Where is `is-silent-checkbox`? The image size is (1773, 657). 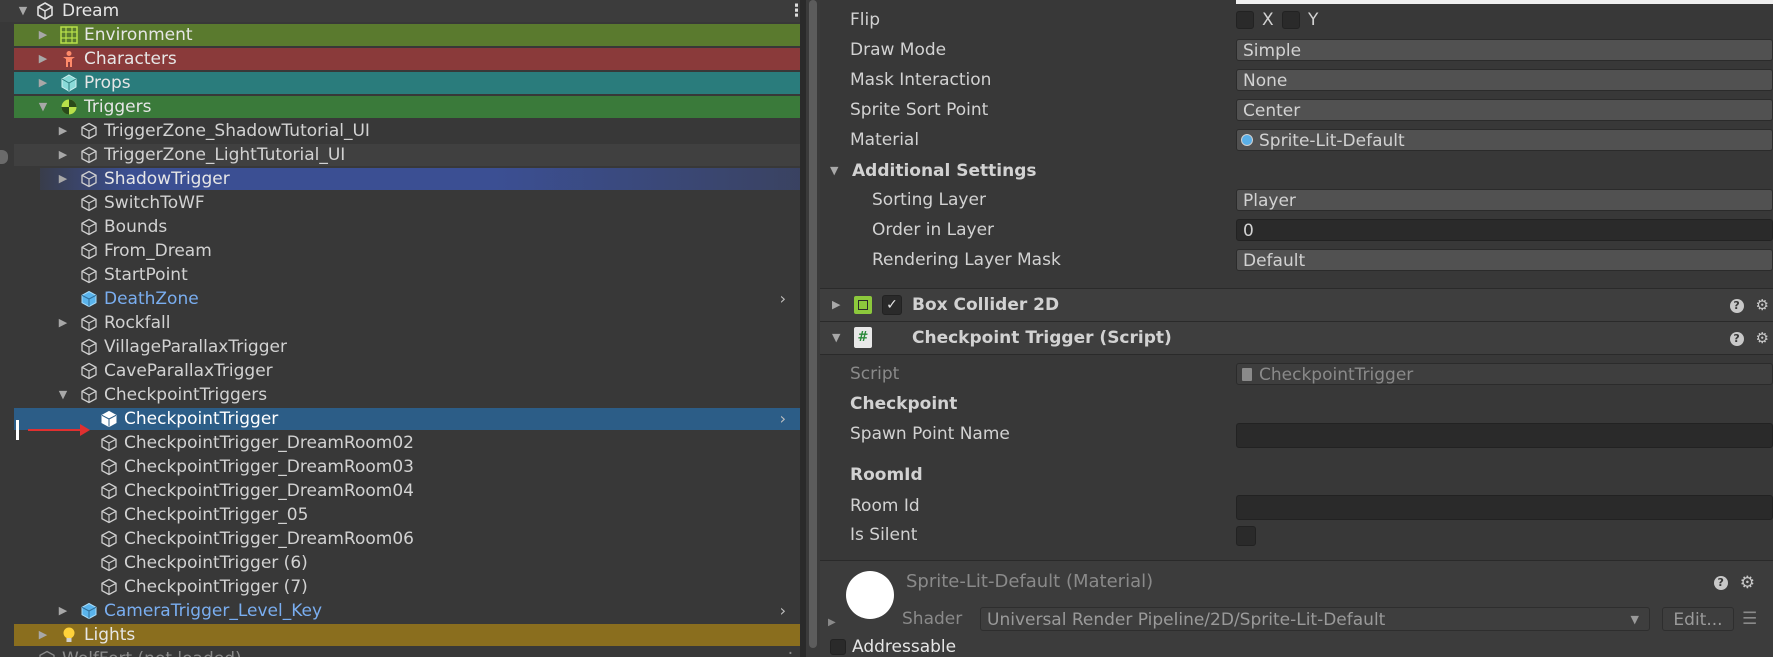 is-silent-checkbox is located at coordinates (1246, 536).